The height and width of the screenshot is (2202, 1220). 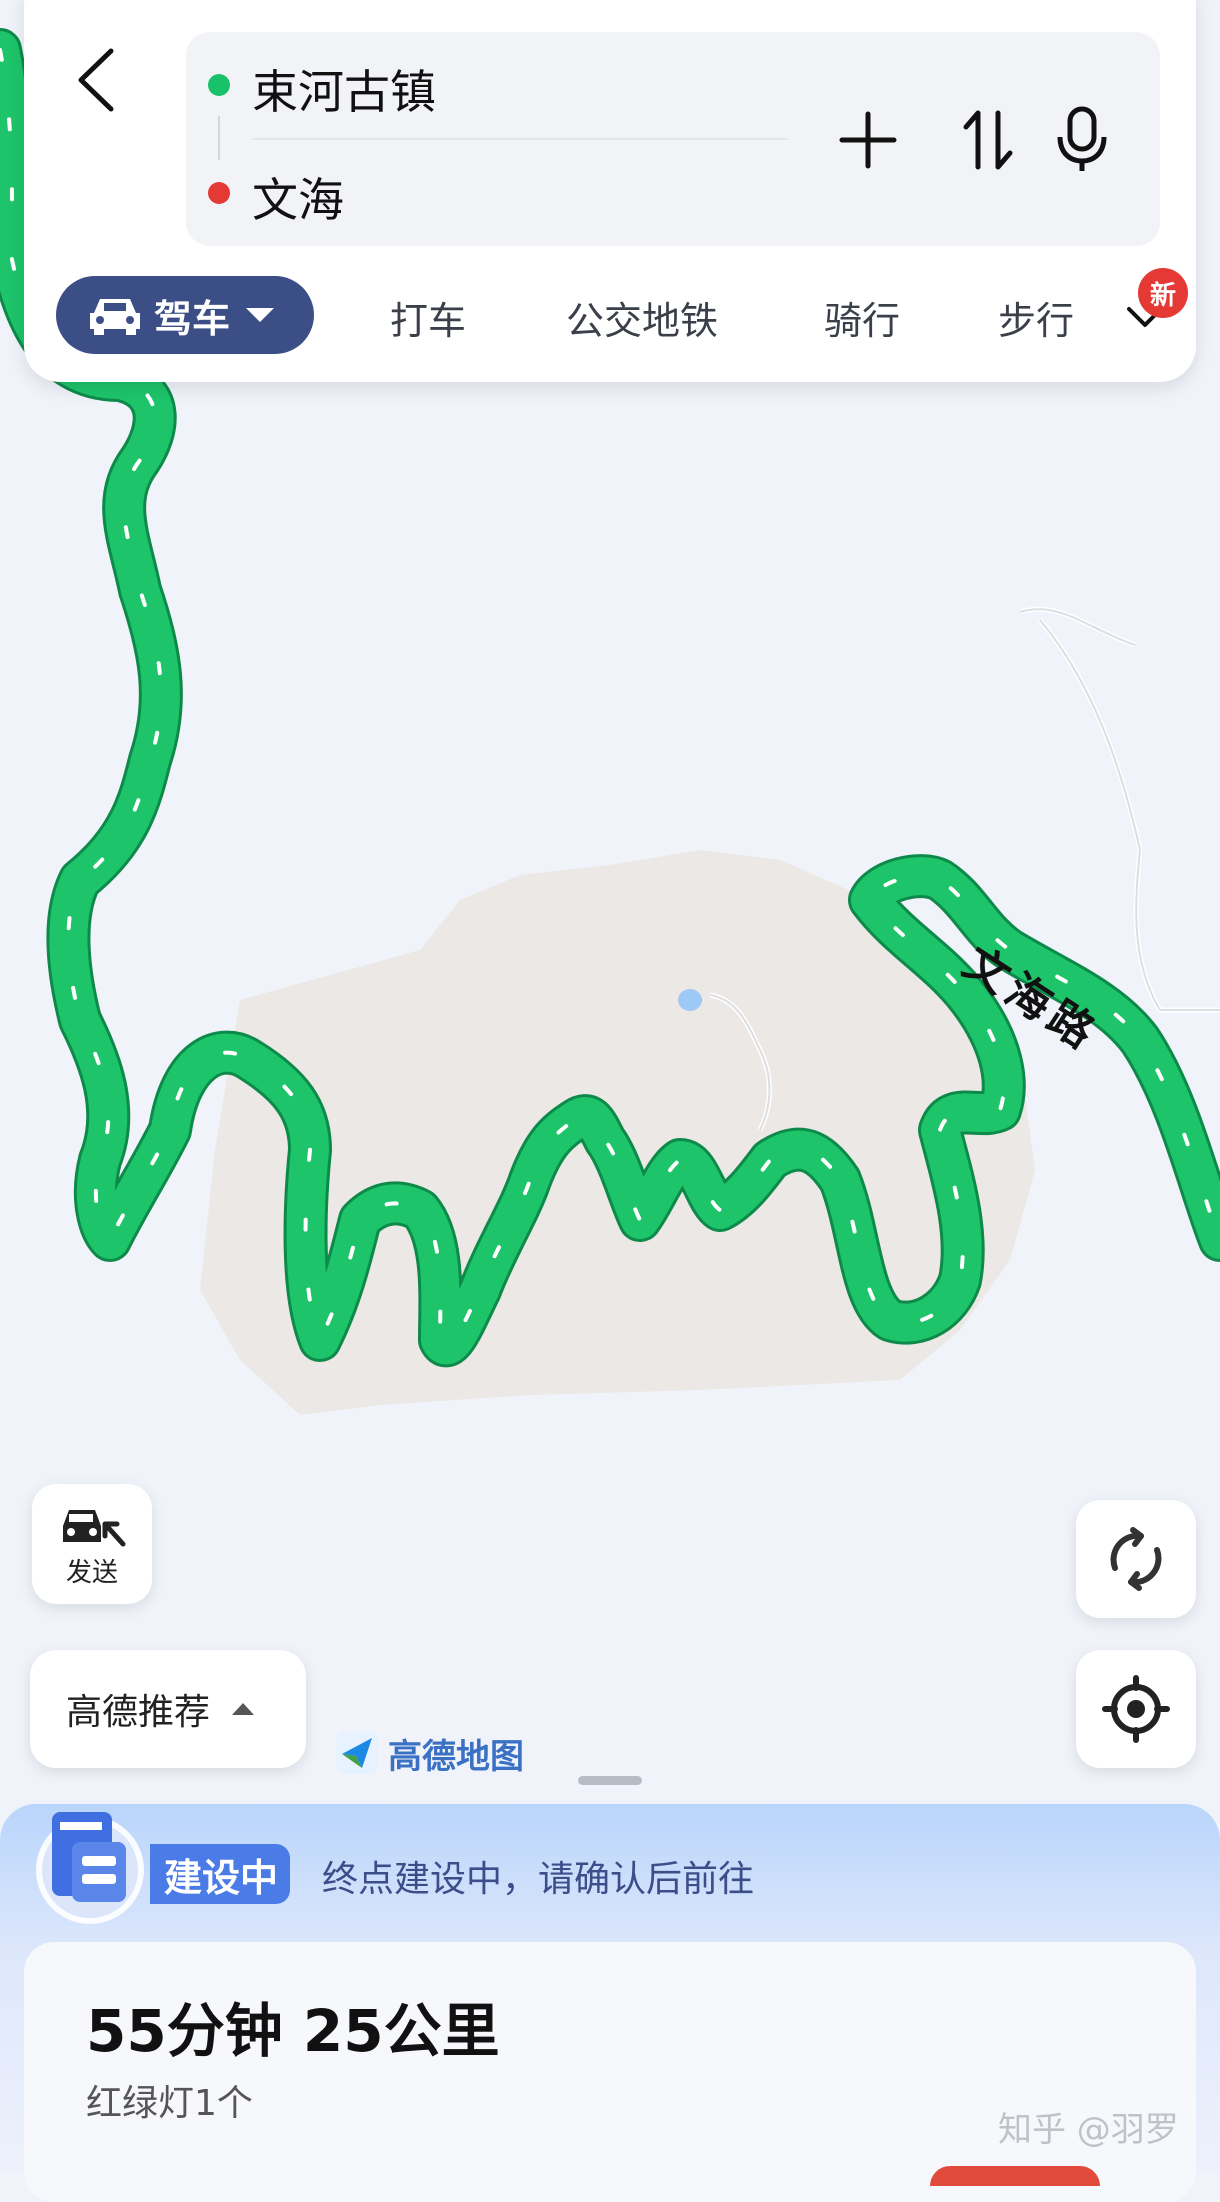 I want to click on construction-icon, so click(x=90, y=1868).